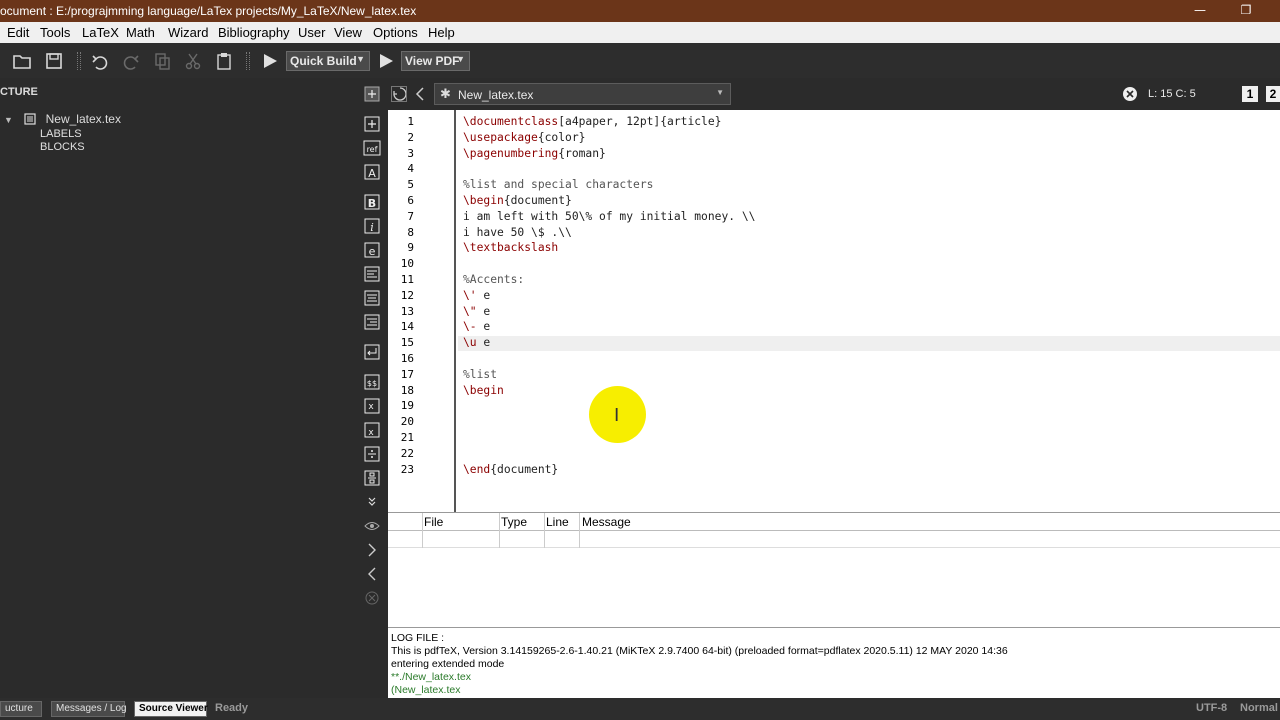 The image size is (1280, 720). Describe the element at coordinates (470, 343) in the screenshot. I see `latex-command: \u` at that location.